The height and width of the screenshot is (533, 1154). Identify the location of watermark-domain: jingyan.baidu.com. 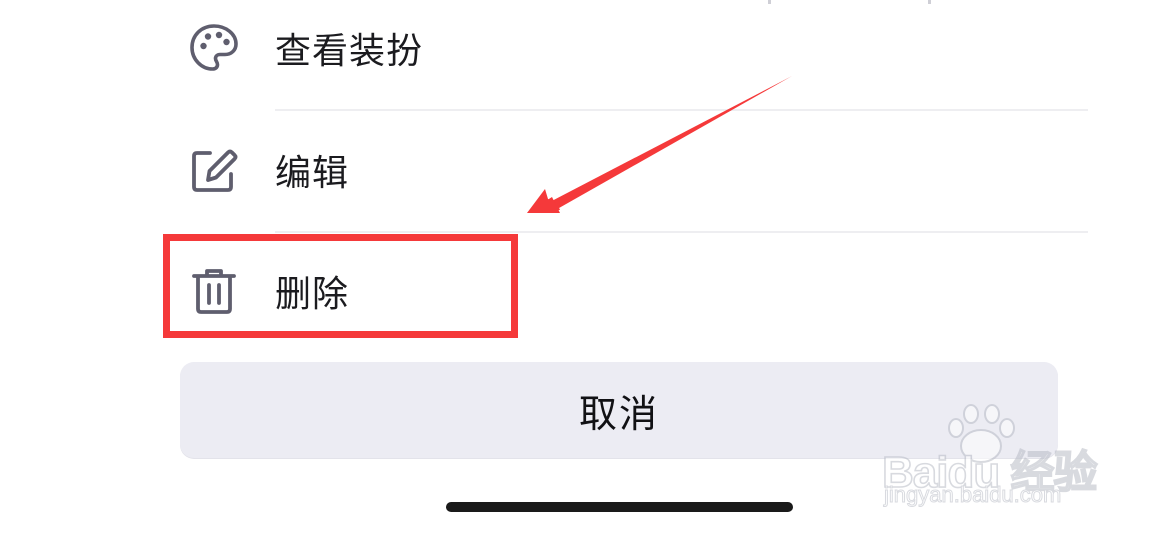
(972, 495).